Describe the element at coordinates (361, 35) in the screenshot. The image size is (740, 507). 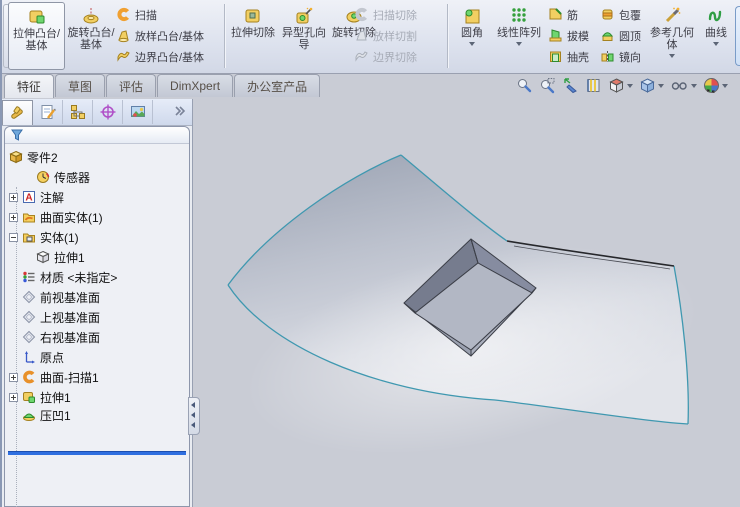
I see `lofted-cut-icon` at that location.